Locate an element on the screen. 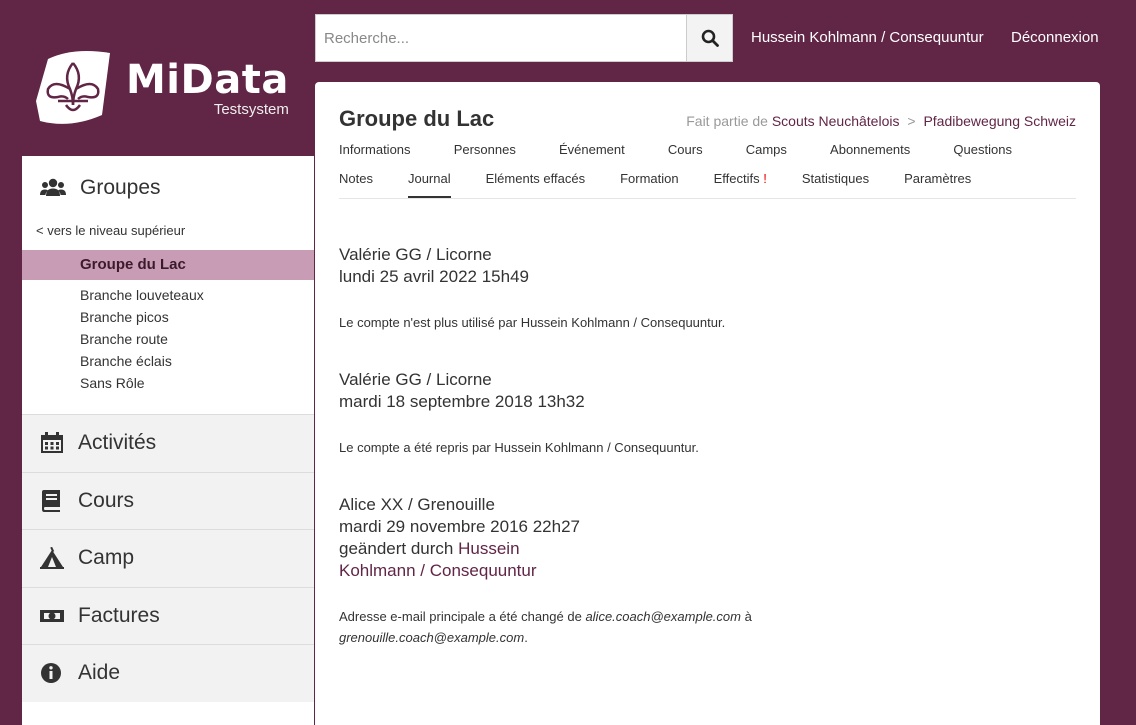  current-user-link: Hussein Kohlmann / Consequuntur is located at coordinates (867, 37).